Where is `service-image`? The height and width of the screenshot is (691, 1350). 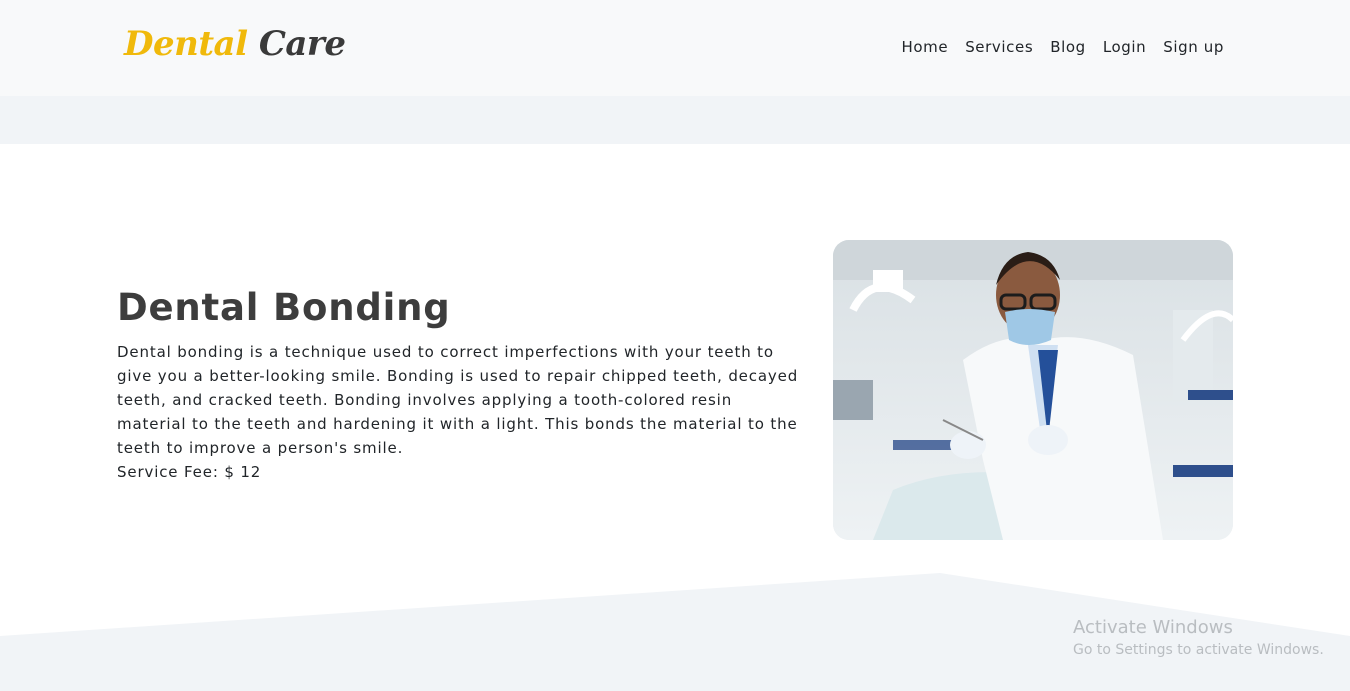 service-image is located at coordinates (1033, 390).